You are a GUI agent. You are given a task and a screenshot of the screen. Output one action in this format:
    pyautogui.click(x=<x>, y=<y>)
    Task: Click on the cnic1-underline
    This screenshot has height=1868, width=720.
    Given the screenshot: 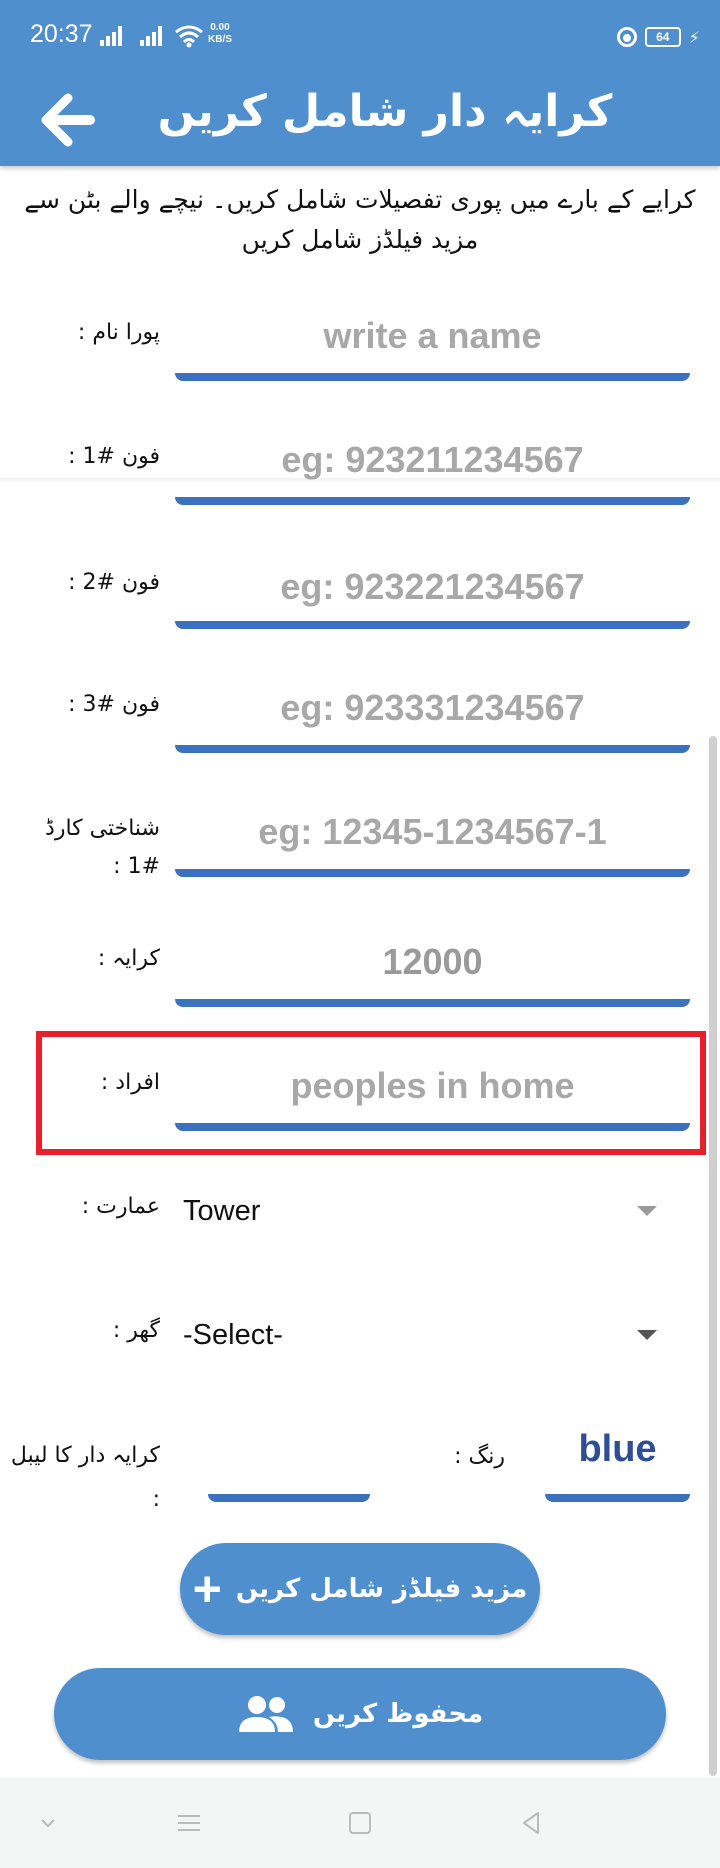 What is the action you would take?
    pyautogui.click(x=432, y=873)
    